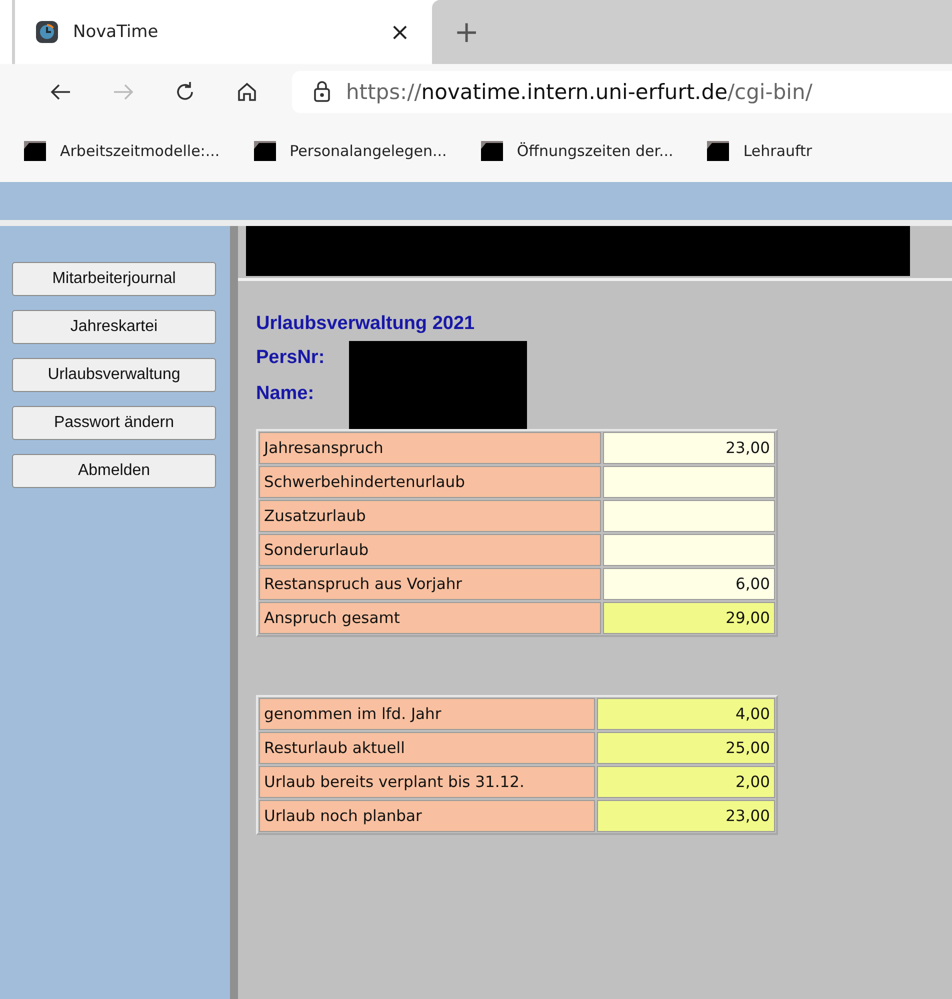  I want to click on clock-icon, so click(47, 32).